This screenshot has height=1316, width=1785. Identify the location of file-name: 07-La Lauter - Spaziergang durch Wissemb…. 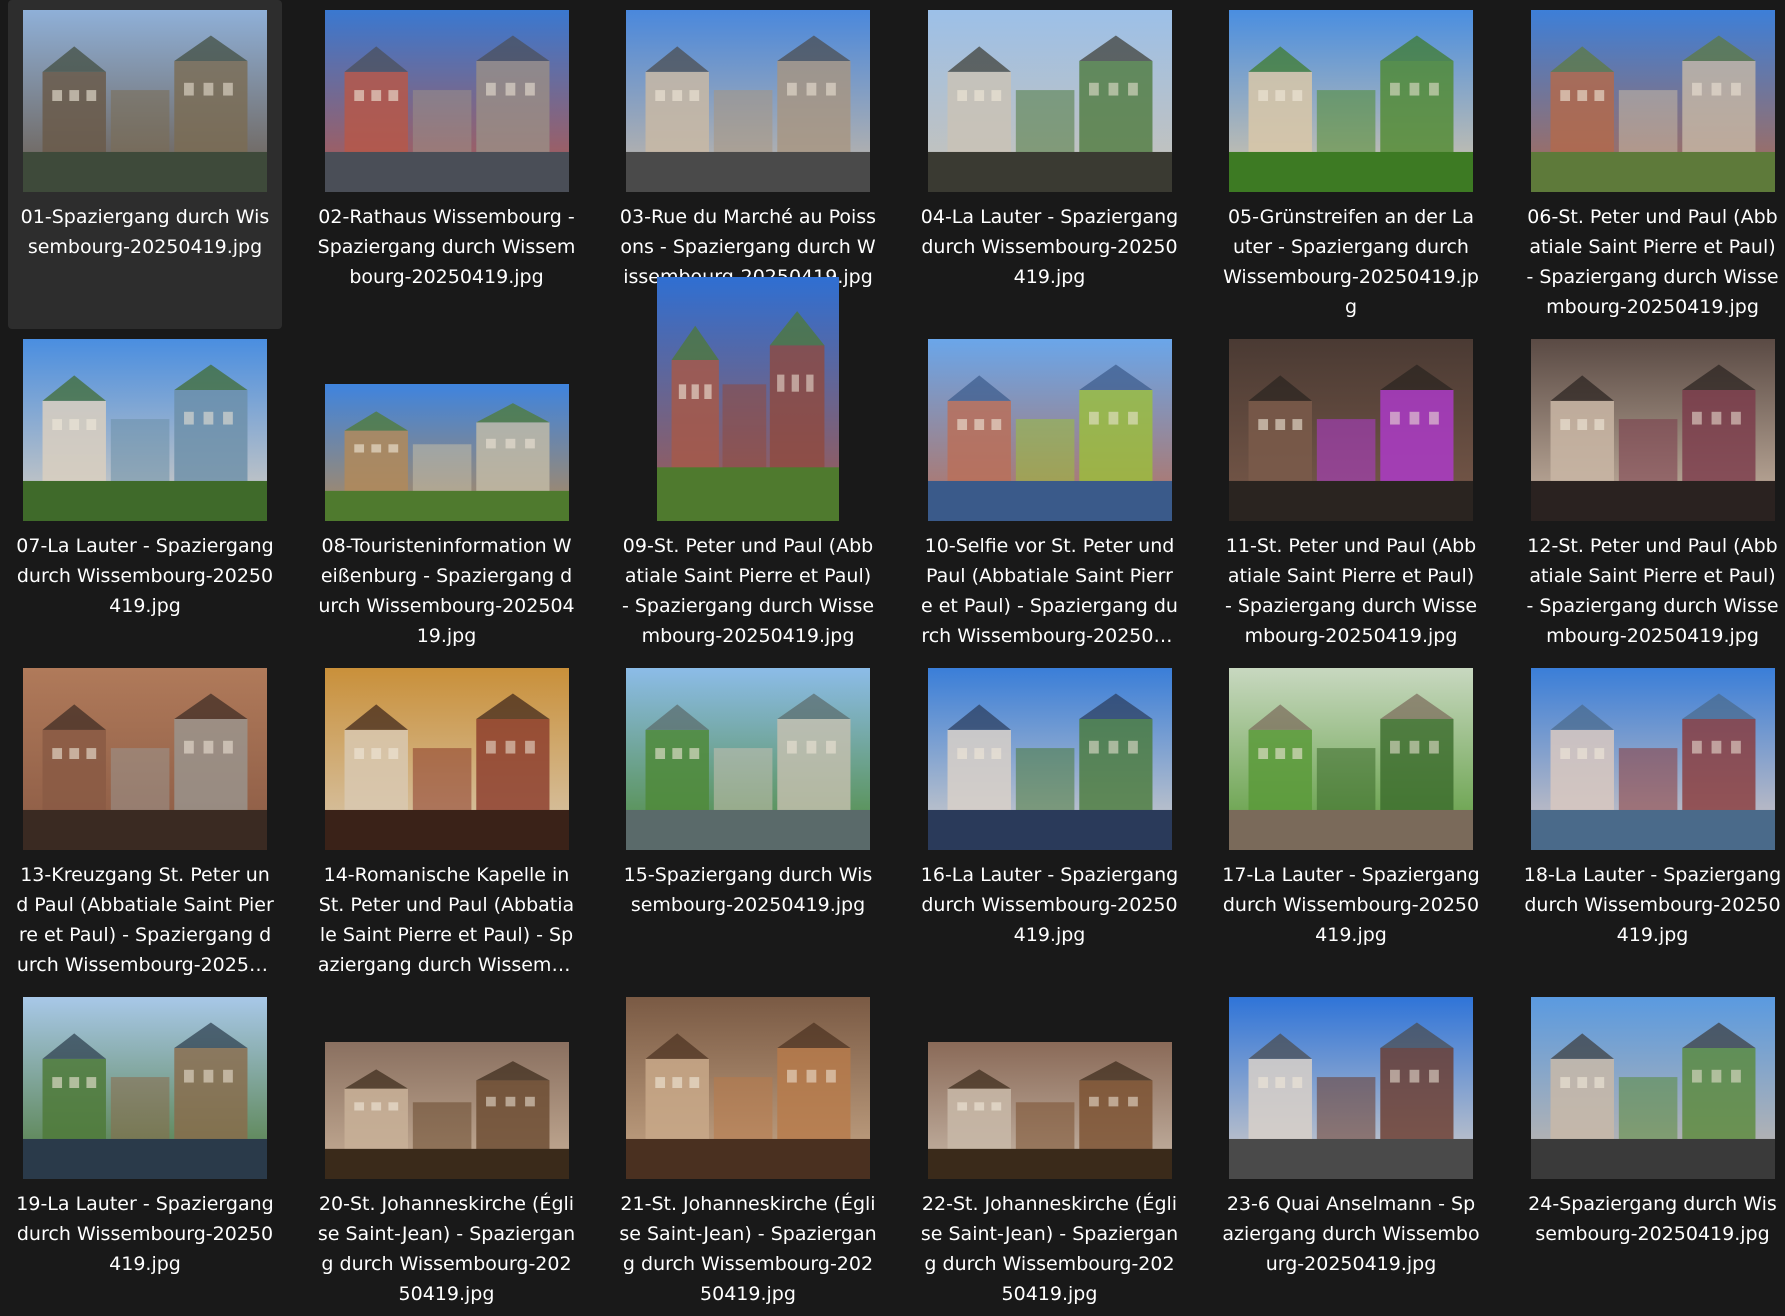
(145, 576).